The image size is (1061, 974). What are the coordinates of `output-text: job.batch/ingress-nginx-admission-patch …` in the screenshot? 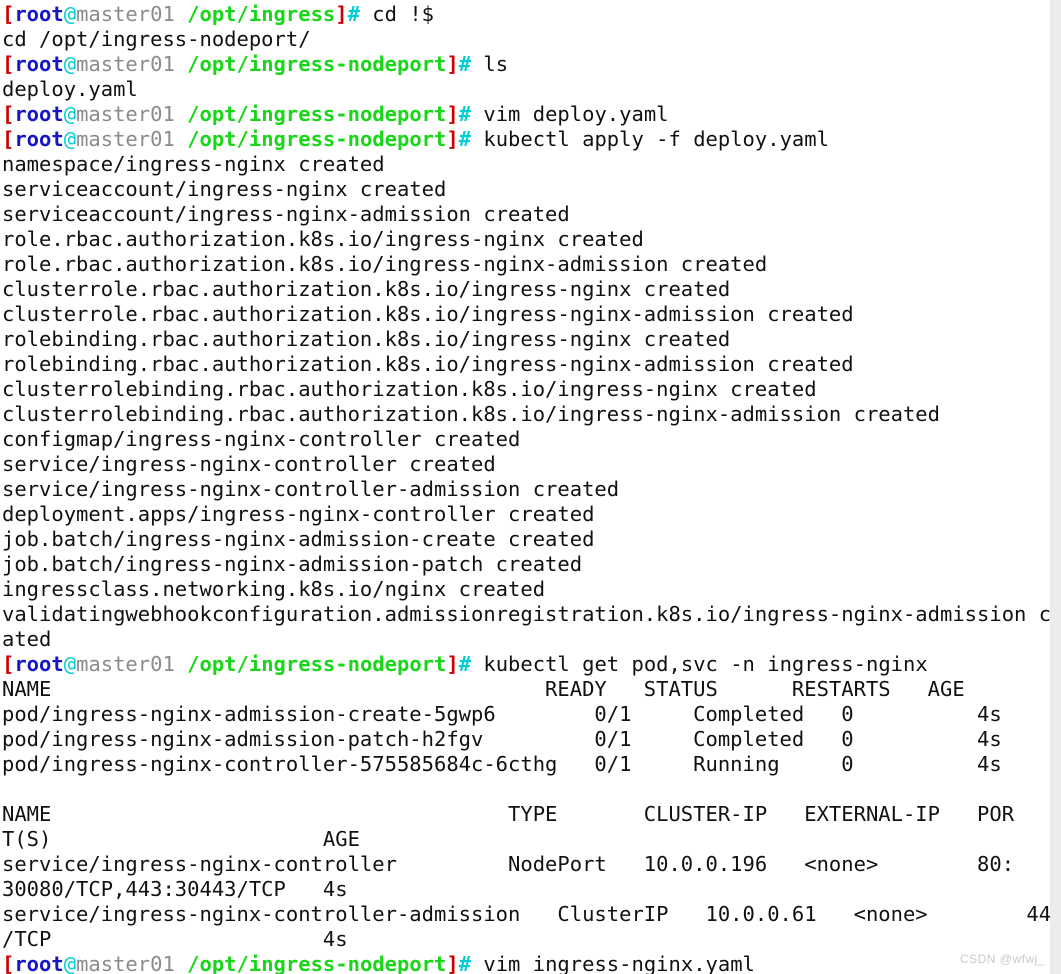 It's located at (292, 564).